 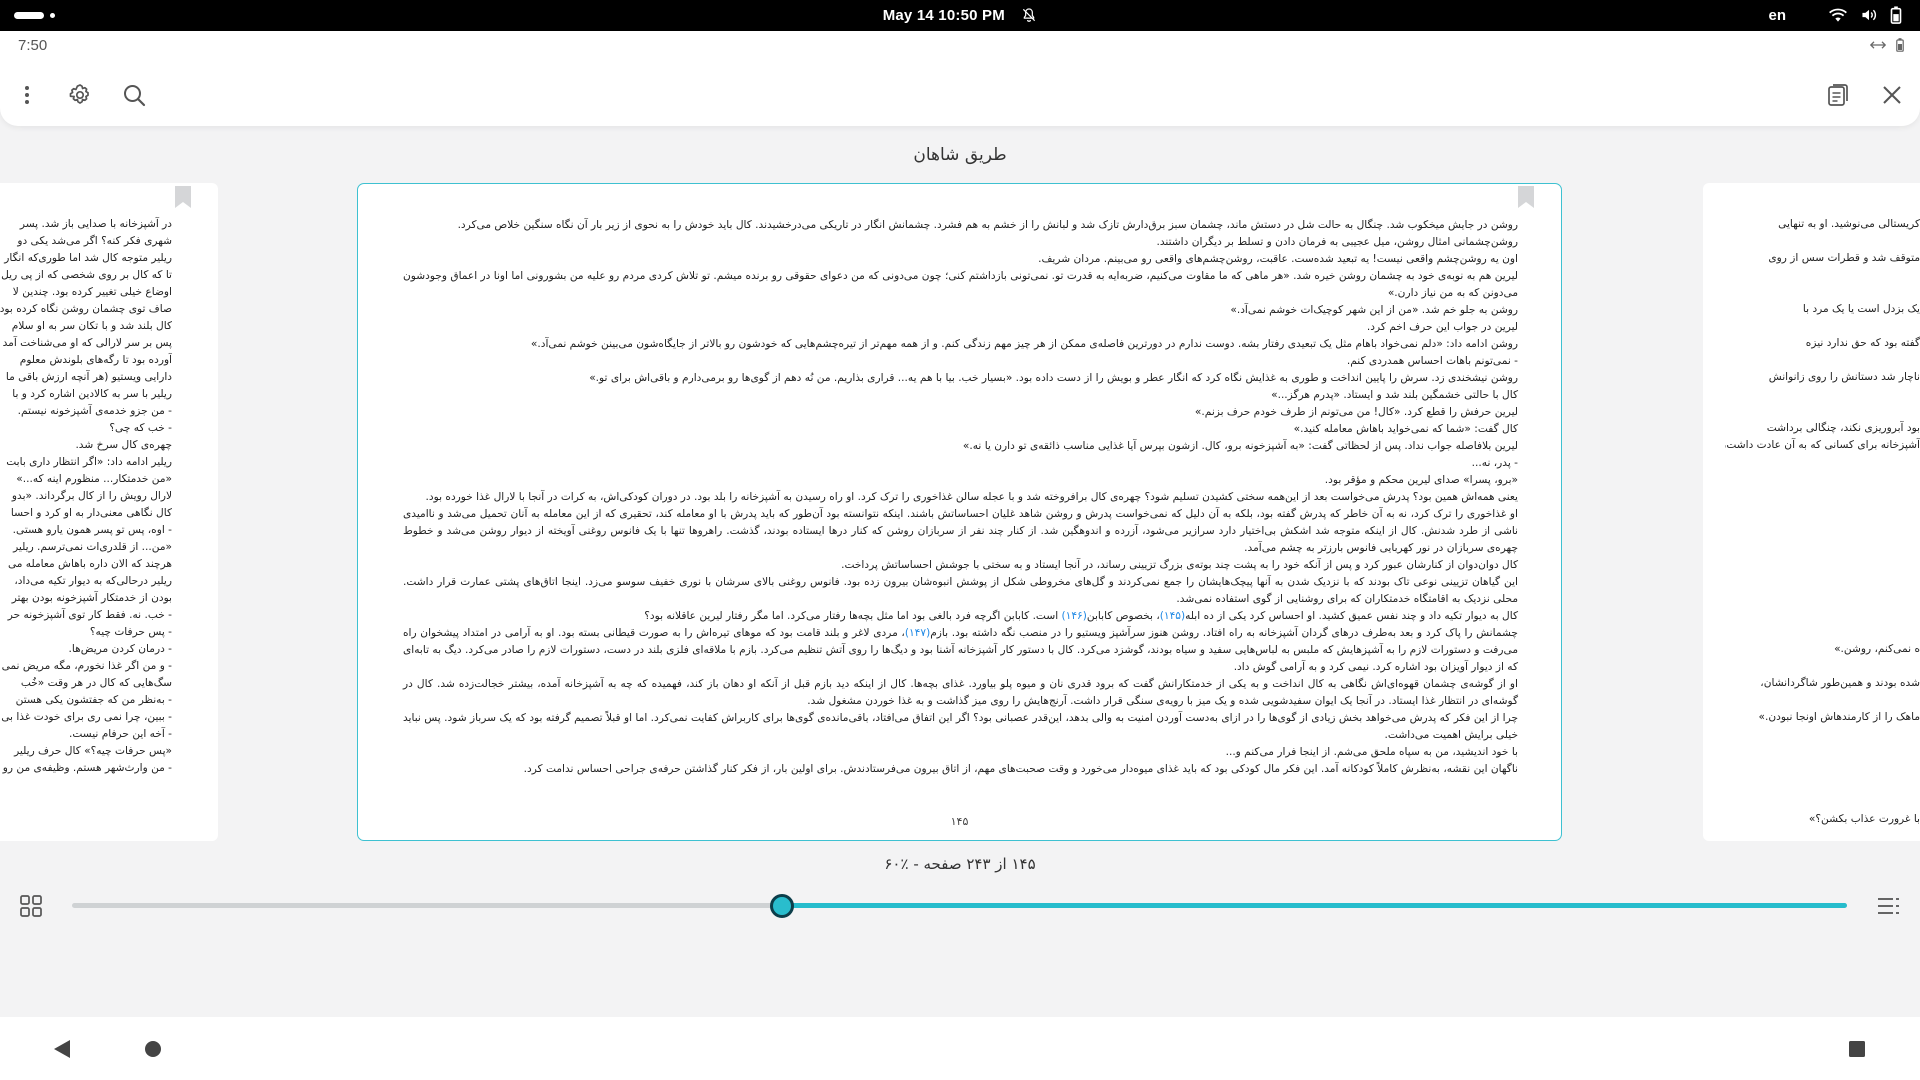 I want to click on volume-icon, so click(x=1869, y=15).